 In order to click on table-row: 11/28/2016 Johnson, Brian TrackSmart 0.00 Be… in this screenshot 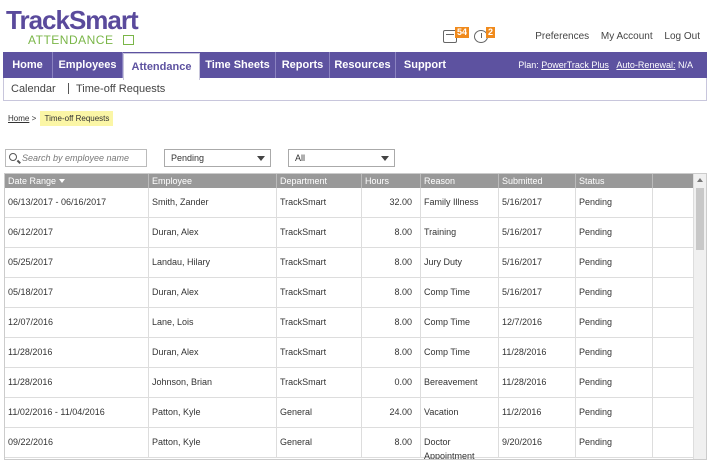, I will do `click(349, 383)`.